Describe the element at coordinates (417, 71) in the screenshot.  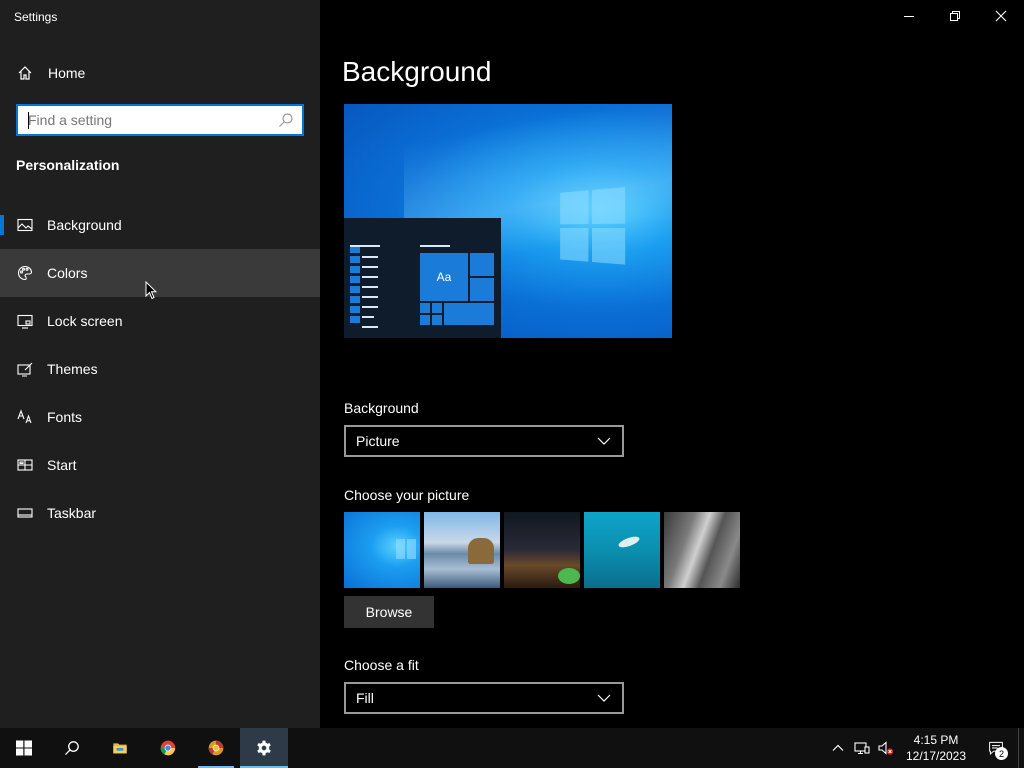
I see `page-title: Background` at that location.